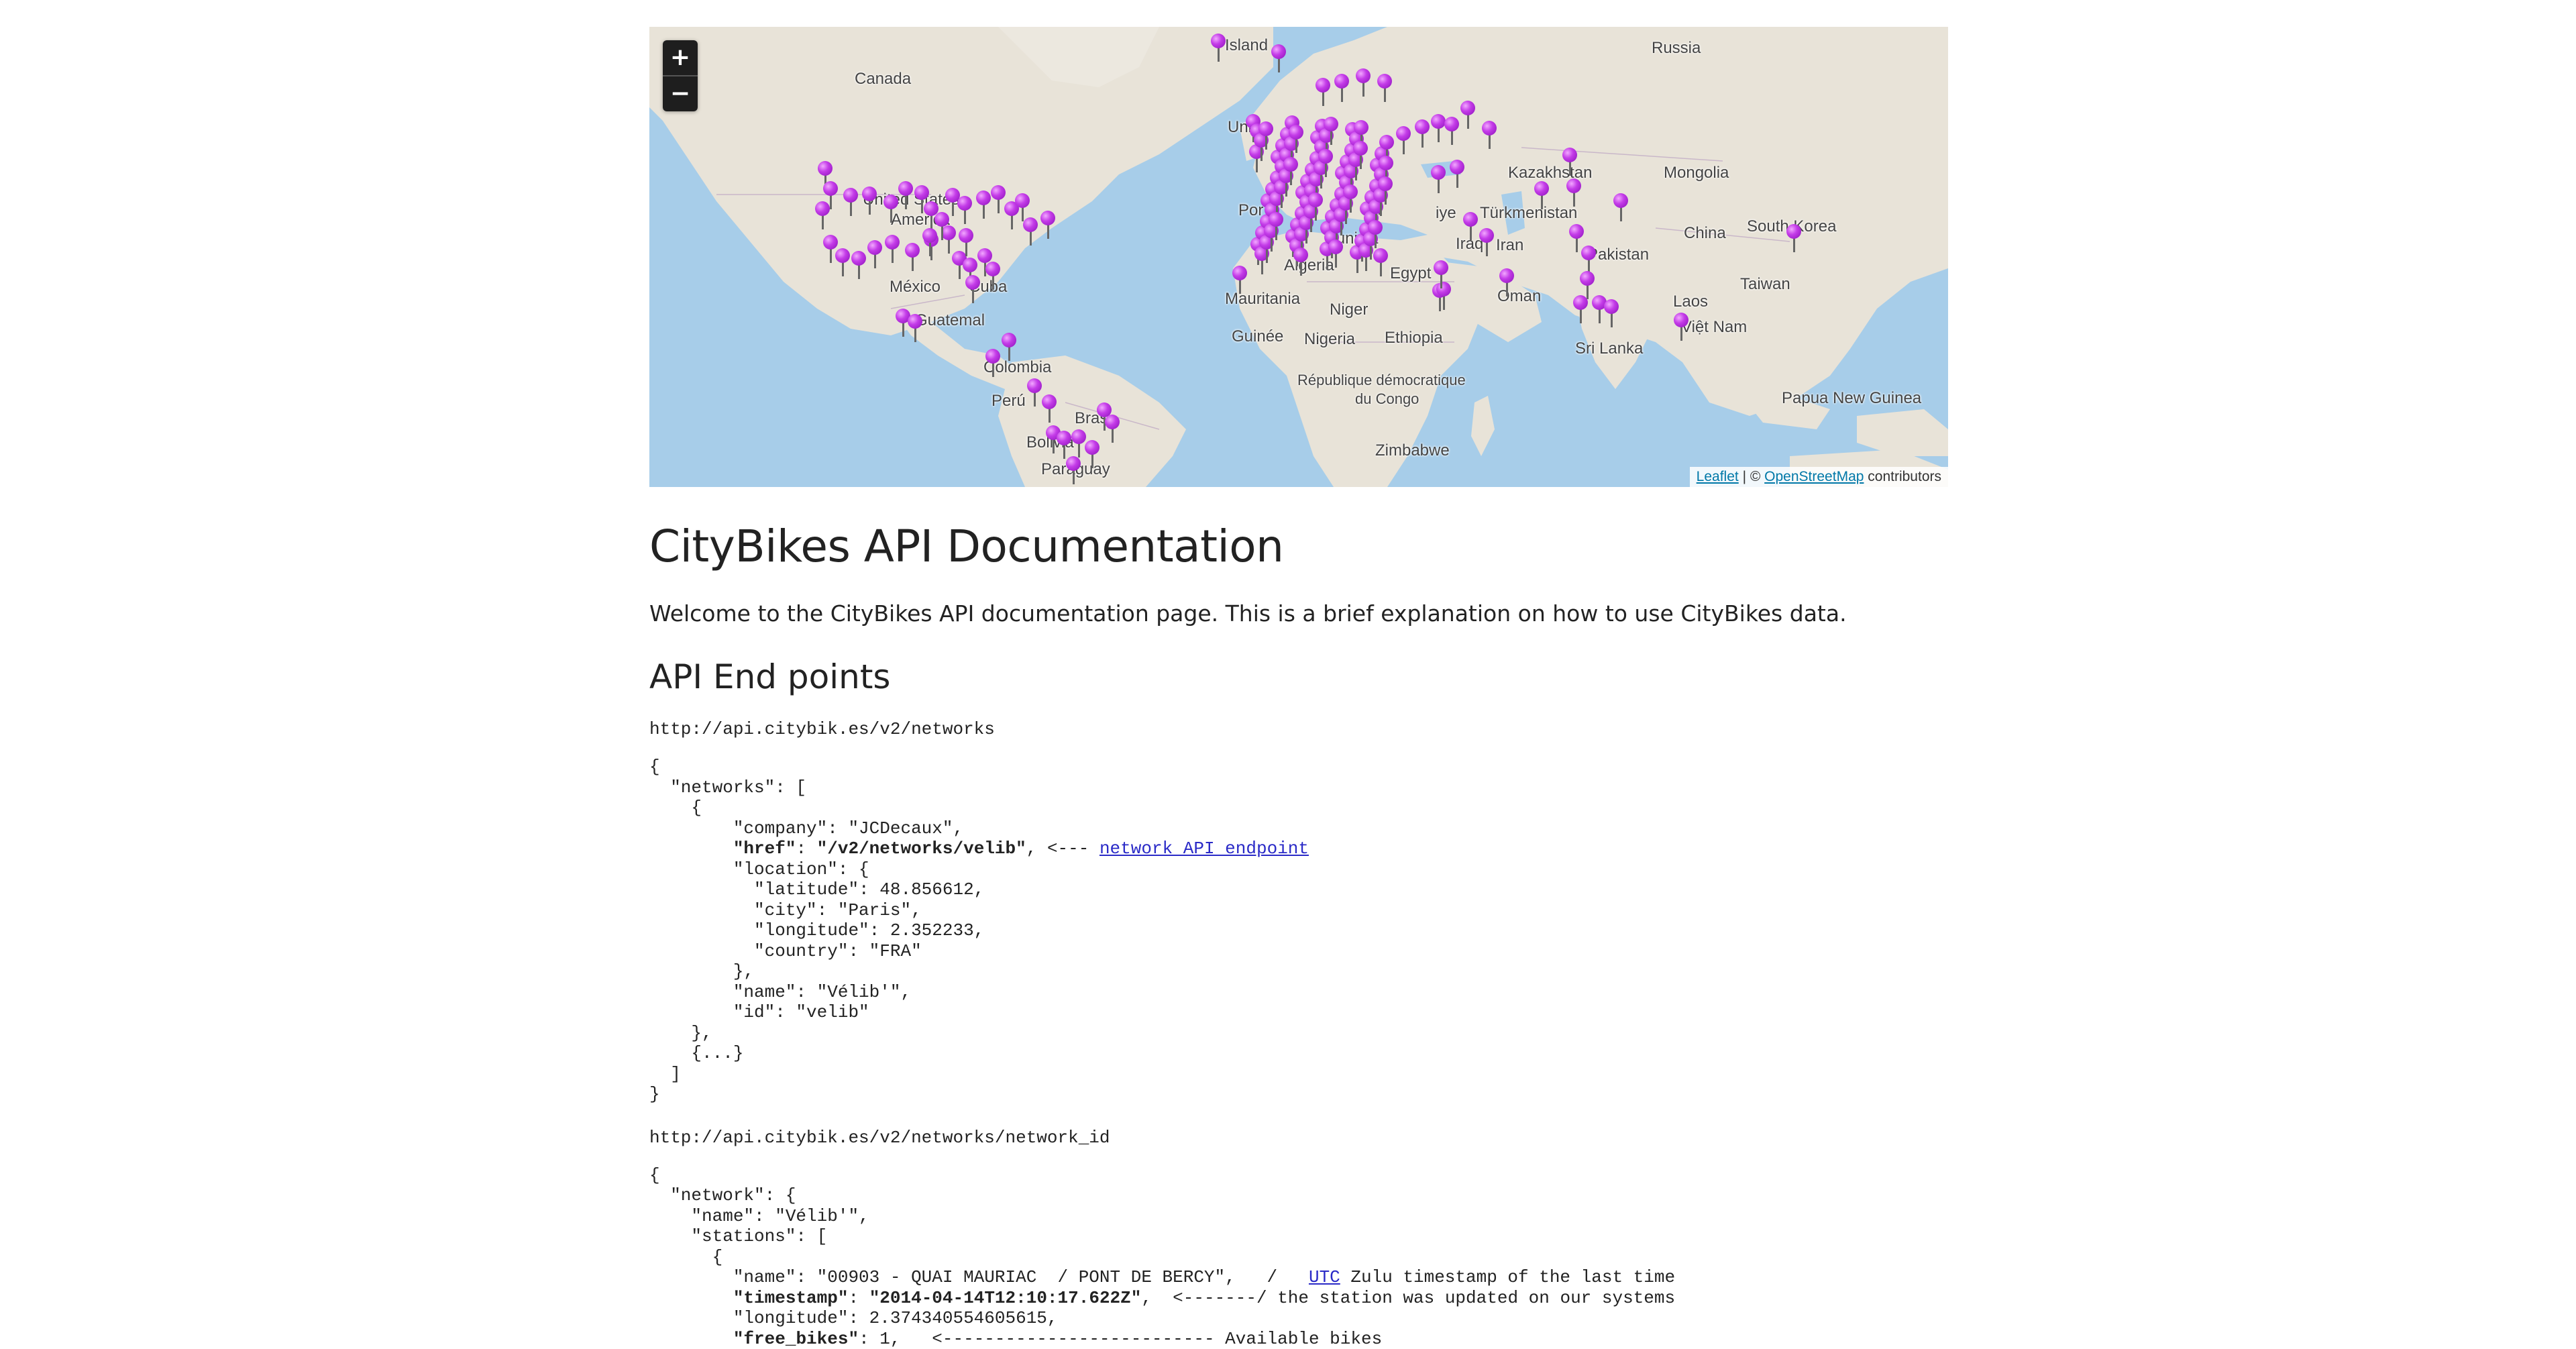  I want to click on zoom-out-button: −, so click(680, 93).